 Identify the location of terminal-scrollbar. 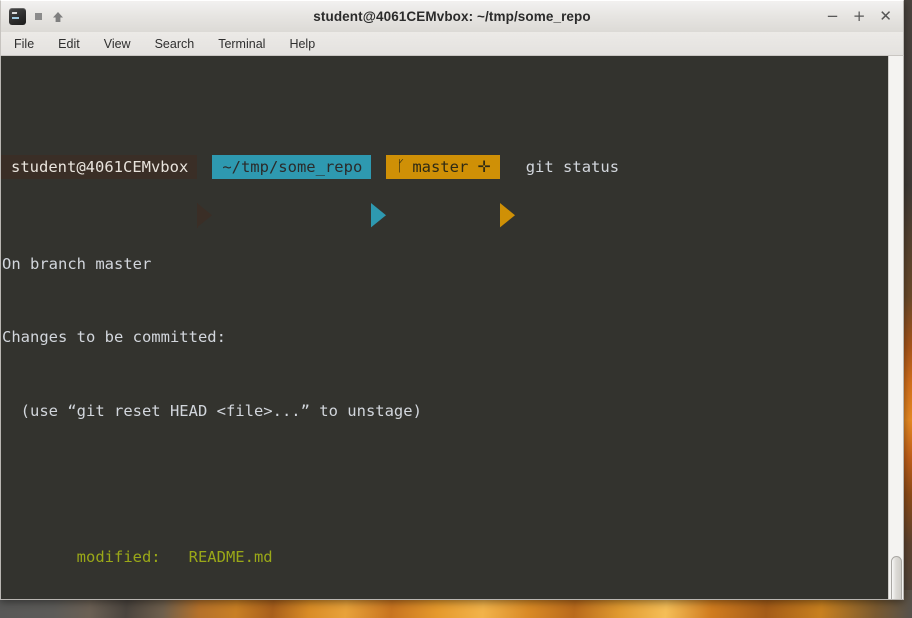
(895, 327).